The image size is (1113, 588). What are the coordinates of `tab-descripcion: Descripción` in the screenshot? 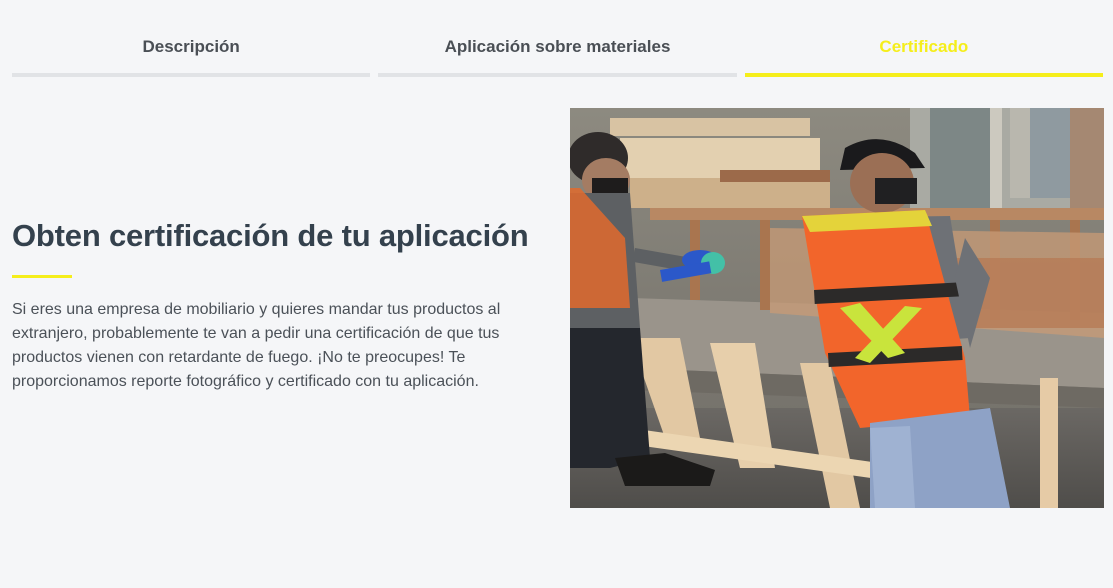 It's located at (191, 40).